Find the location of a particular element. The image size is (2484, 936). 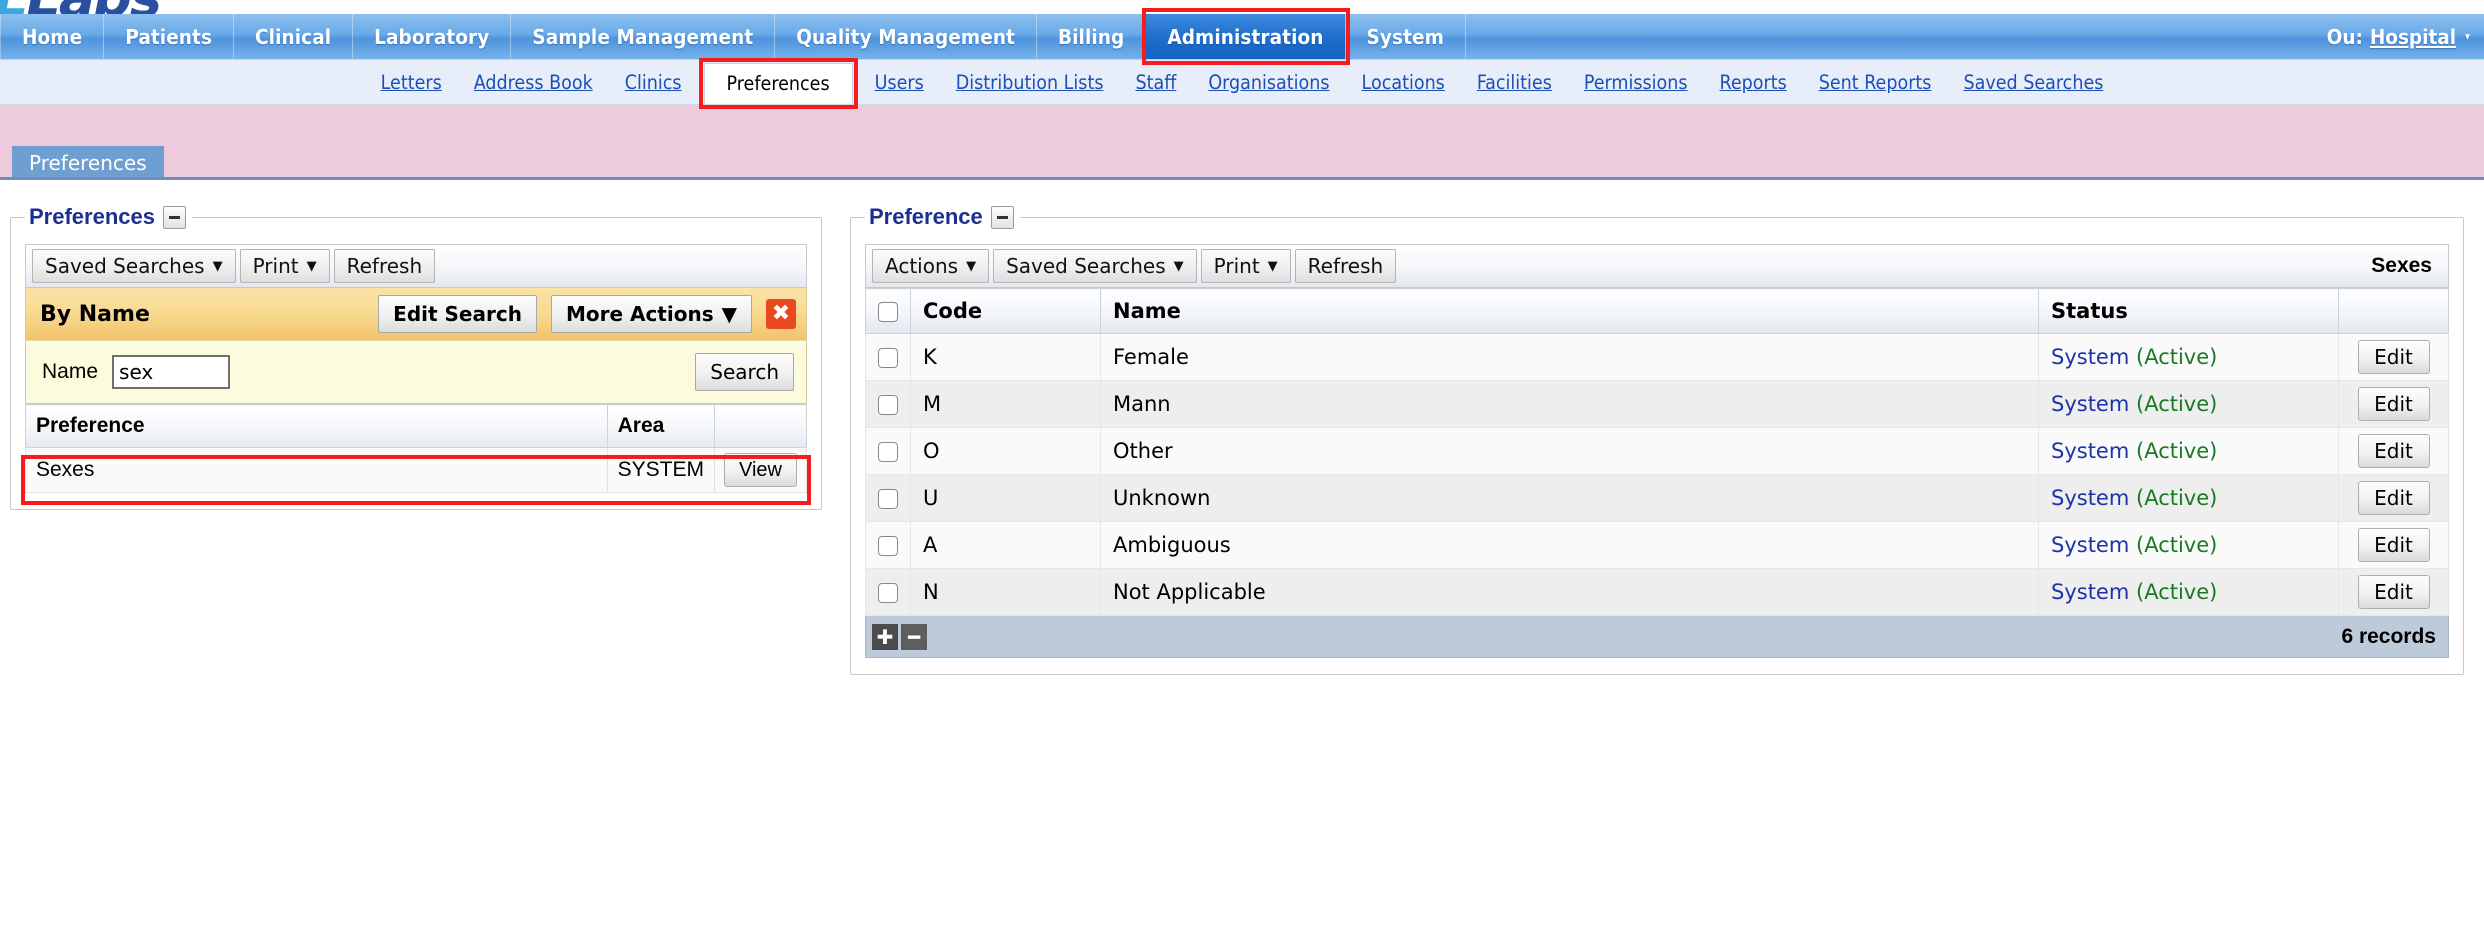

subnav-item-locations: Locations is located at coordinates (1403, 82).